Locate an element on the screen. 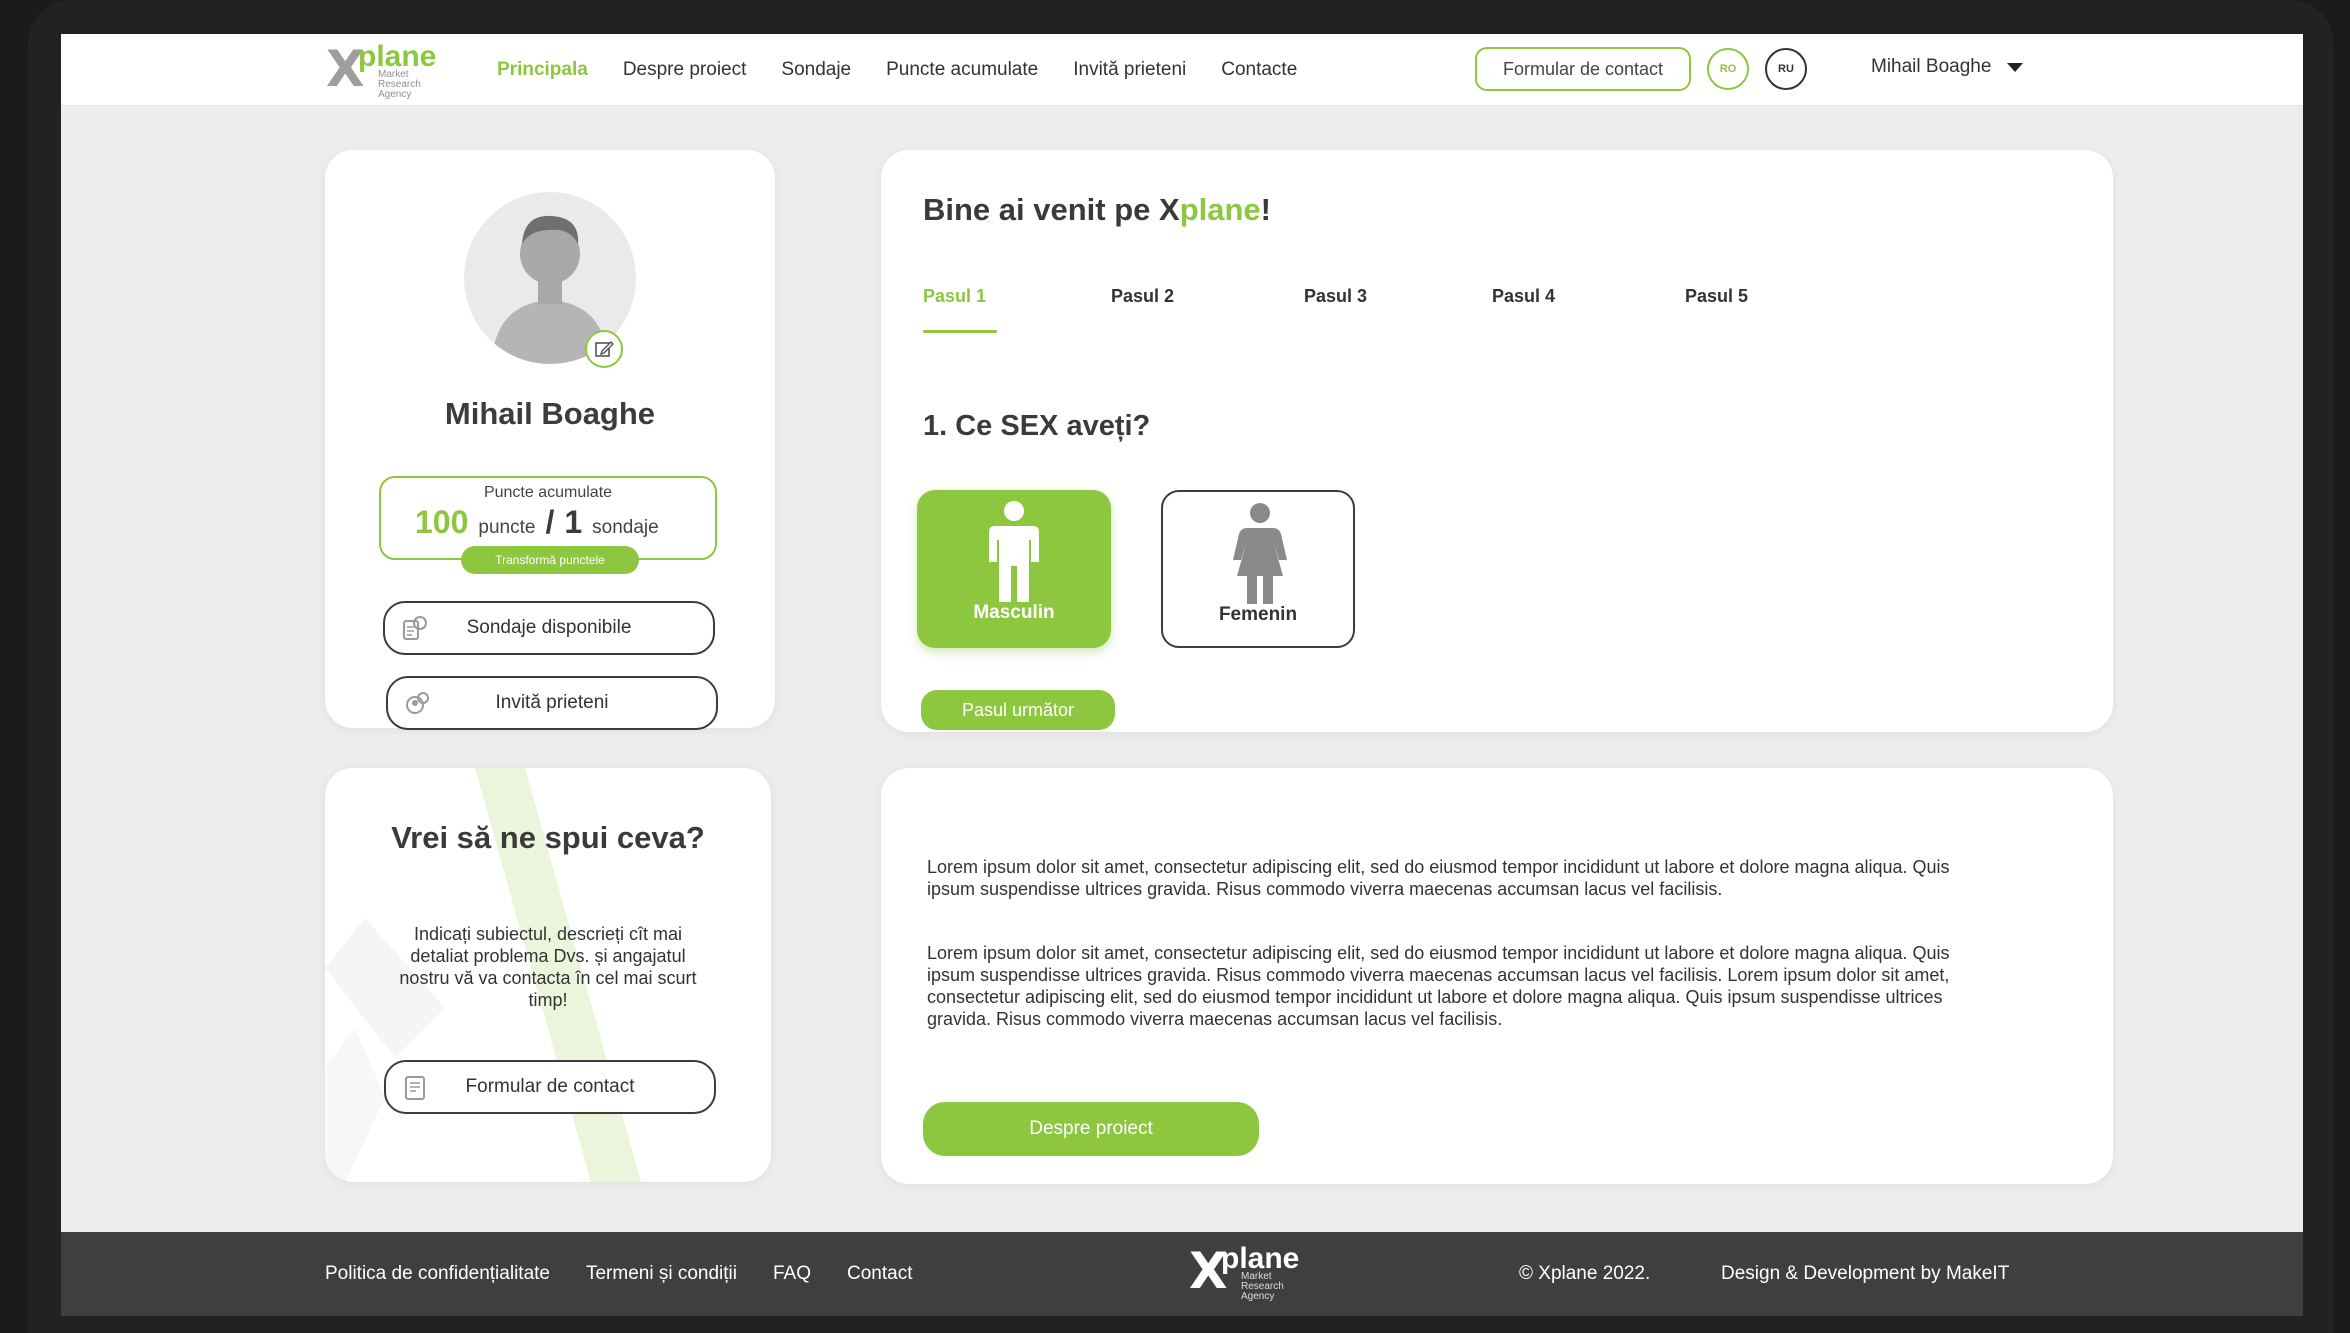  user-menu: Mihail Boaghe is located at coordinates (1947, 67).